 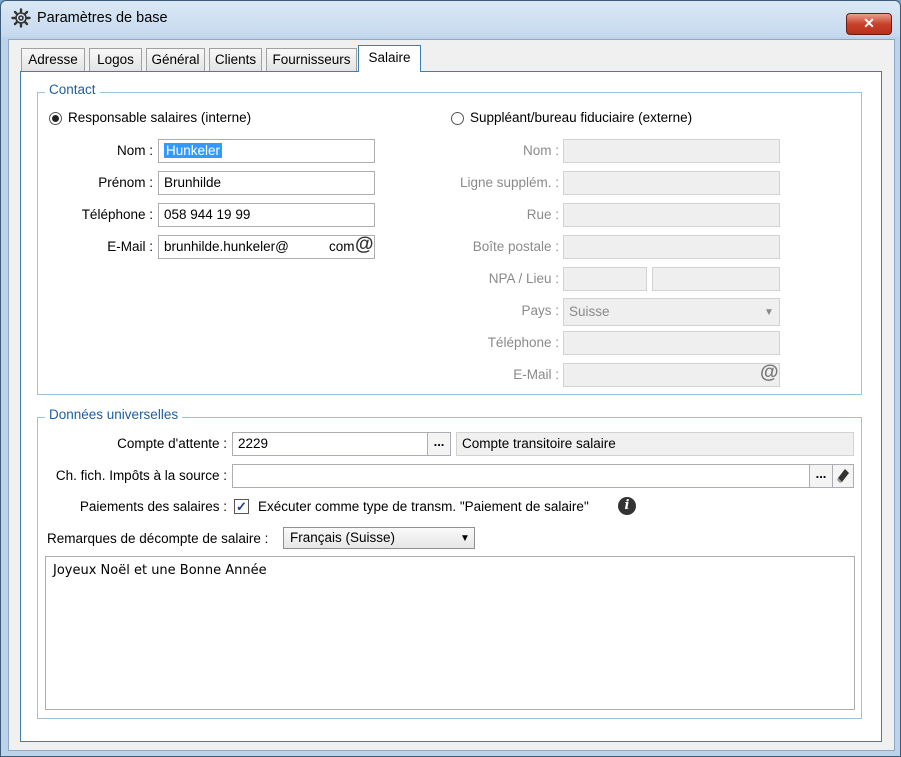 I want to click on compte-value: 2229, so click(x=253, y=443).